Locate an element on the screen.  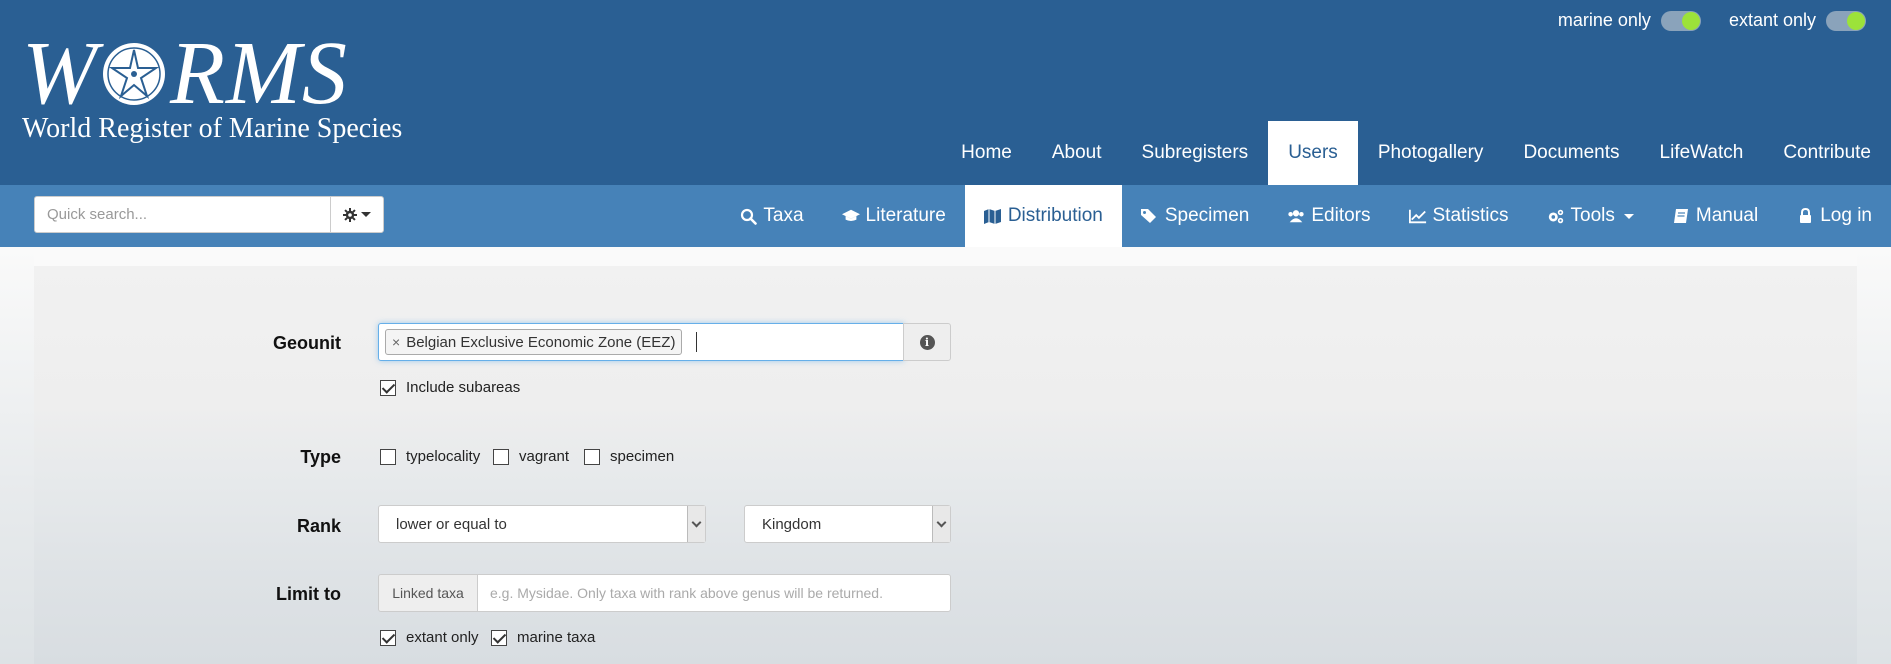
subnav-login: Log in is located at coordinates (1834, 216).